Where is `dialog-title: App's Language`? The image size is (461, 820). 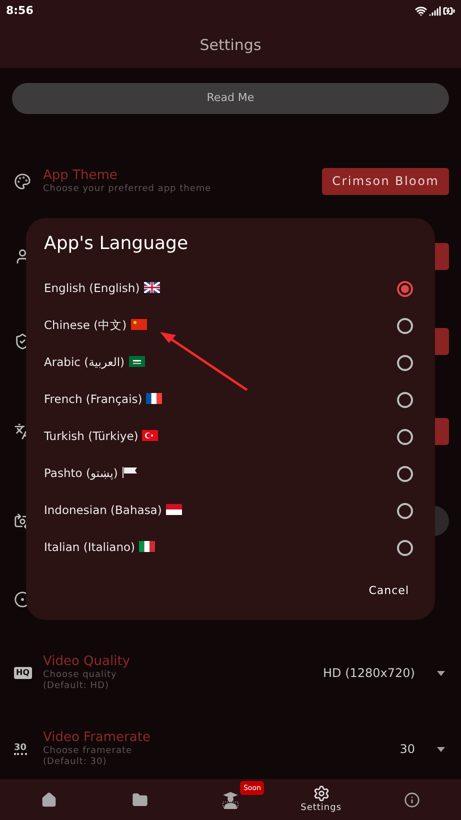 dialog-title: App's Language is located at coordinates (117, 244).